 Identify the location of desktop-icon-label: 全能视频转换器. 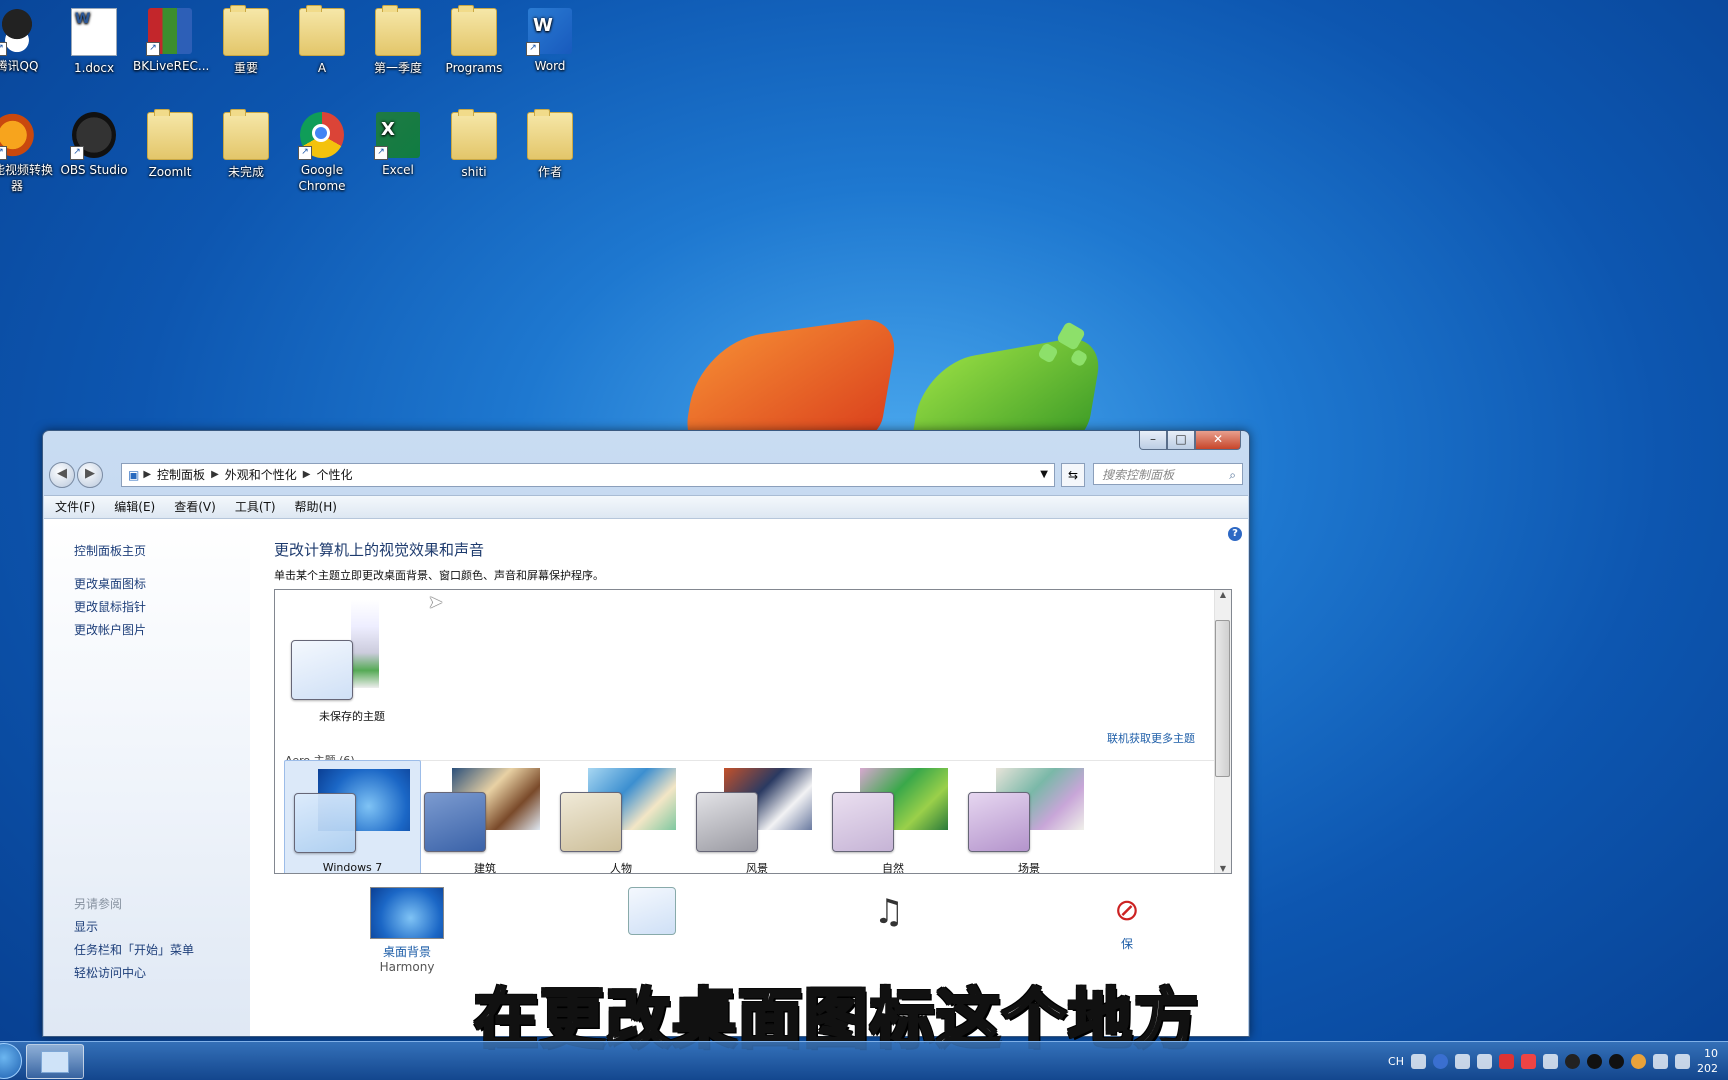
(26, 178).